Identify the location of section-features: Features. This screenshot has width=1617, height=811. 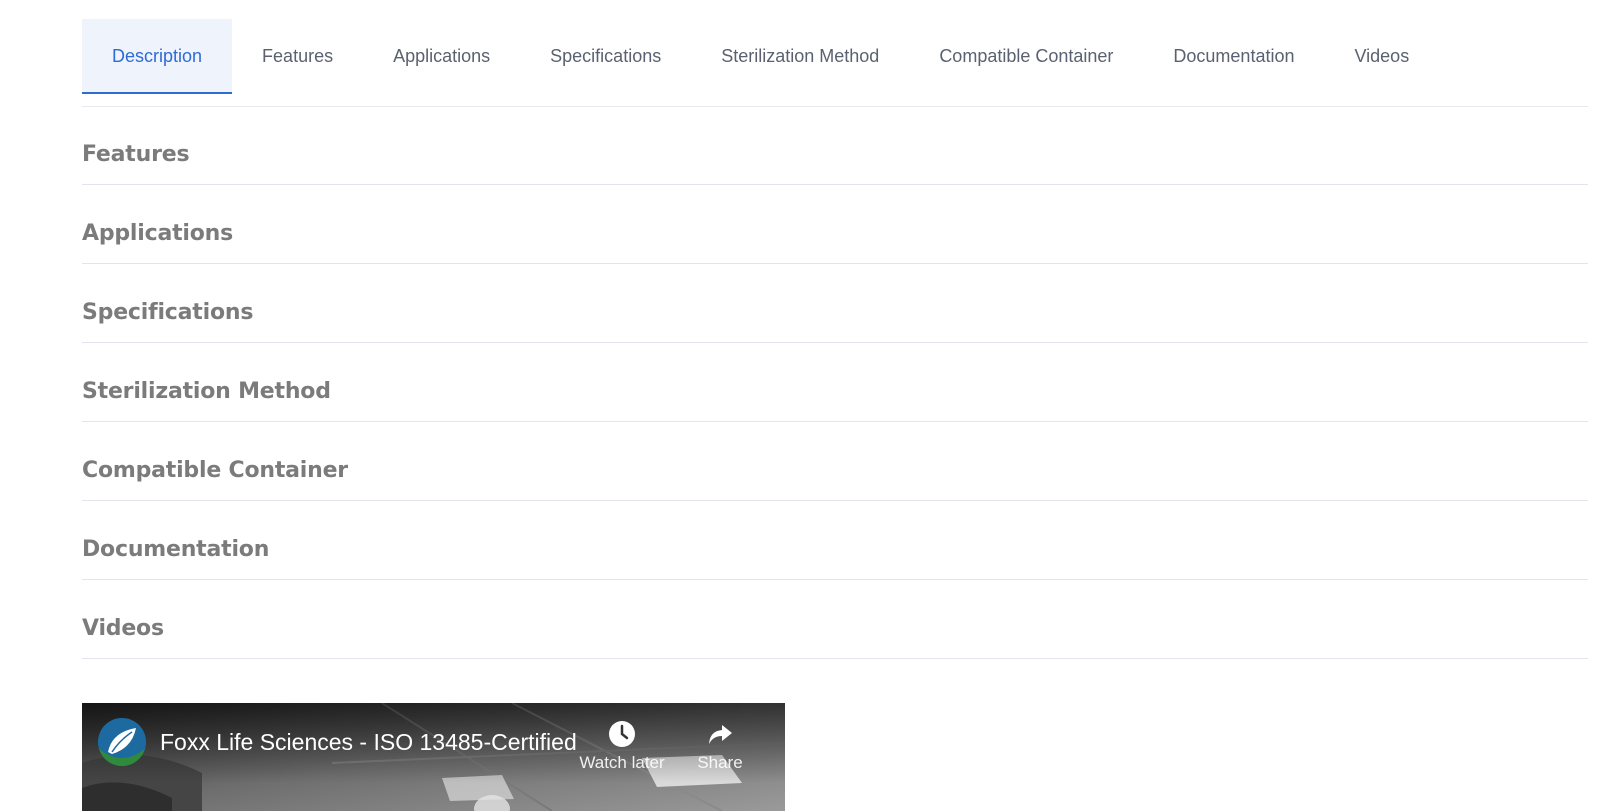
(835, 145).